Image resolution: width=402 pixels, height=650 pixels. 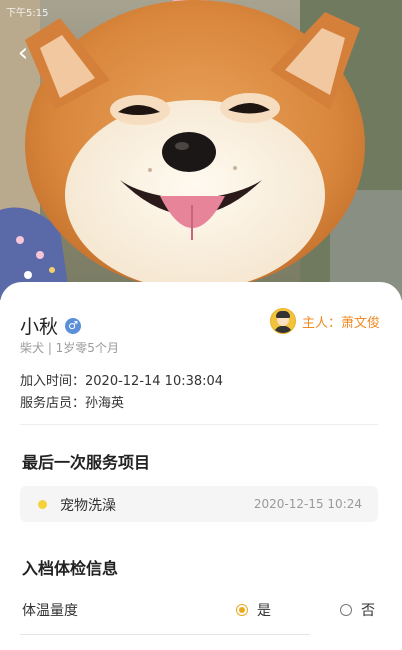 I want to click on last-service-title: 最后一次服务项目, so click(x=86, y=462).